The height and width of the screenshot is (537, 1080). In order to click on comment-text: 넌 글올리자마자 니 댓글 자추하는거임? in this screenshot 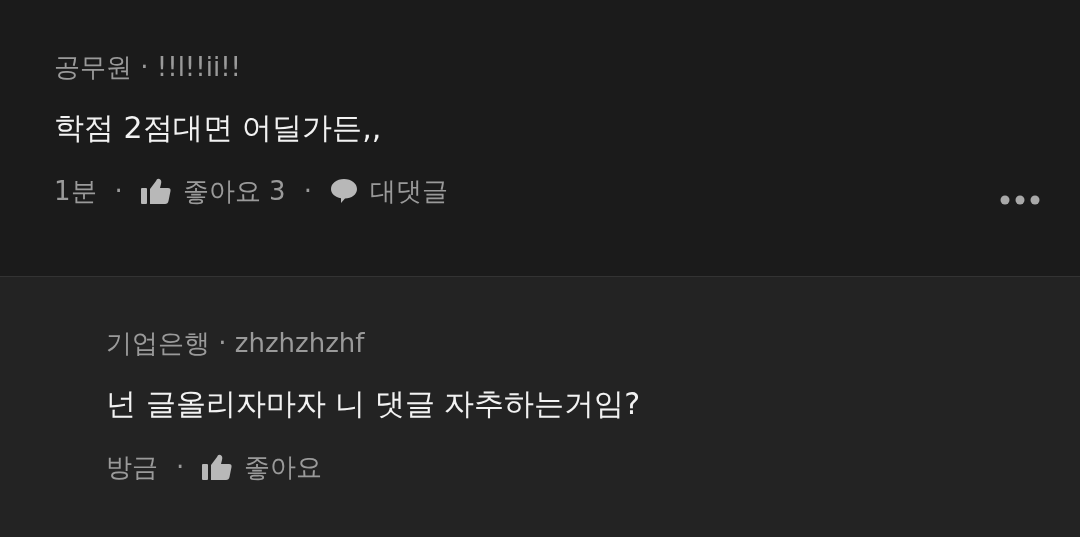, I will do `click(374, 404)`.